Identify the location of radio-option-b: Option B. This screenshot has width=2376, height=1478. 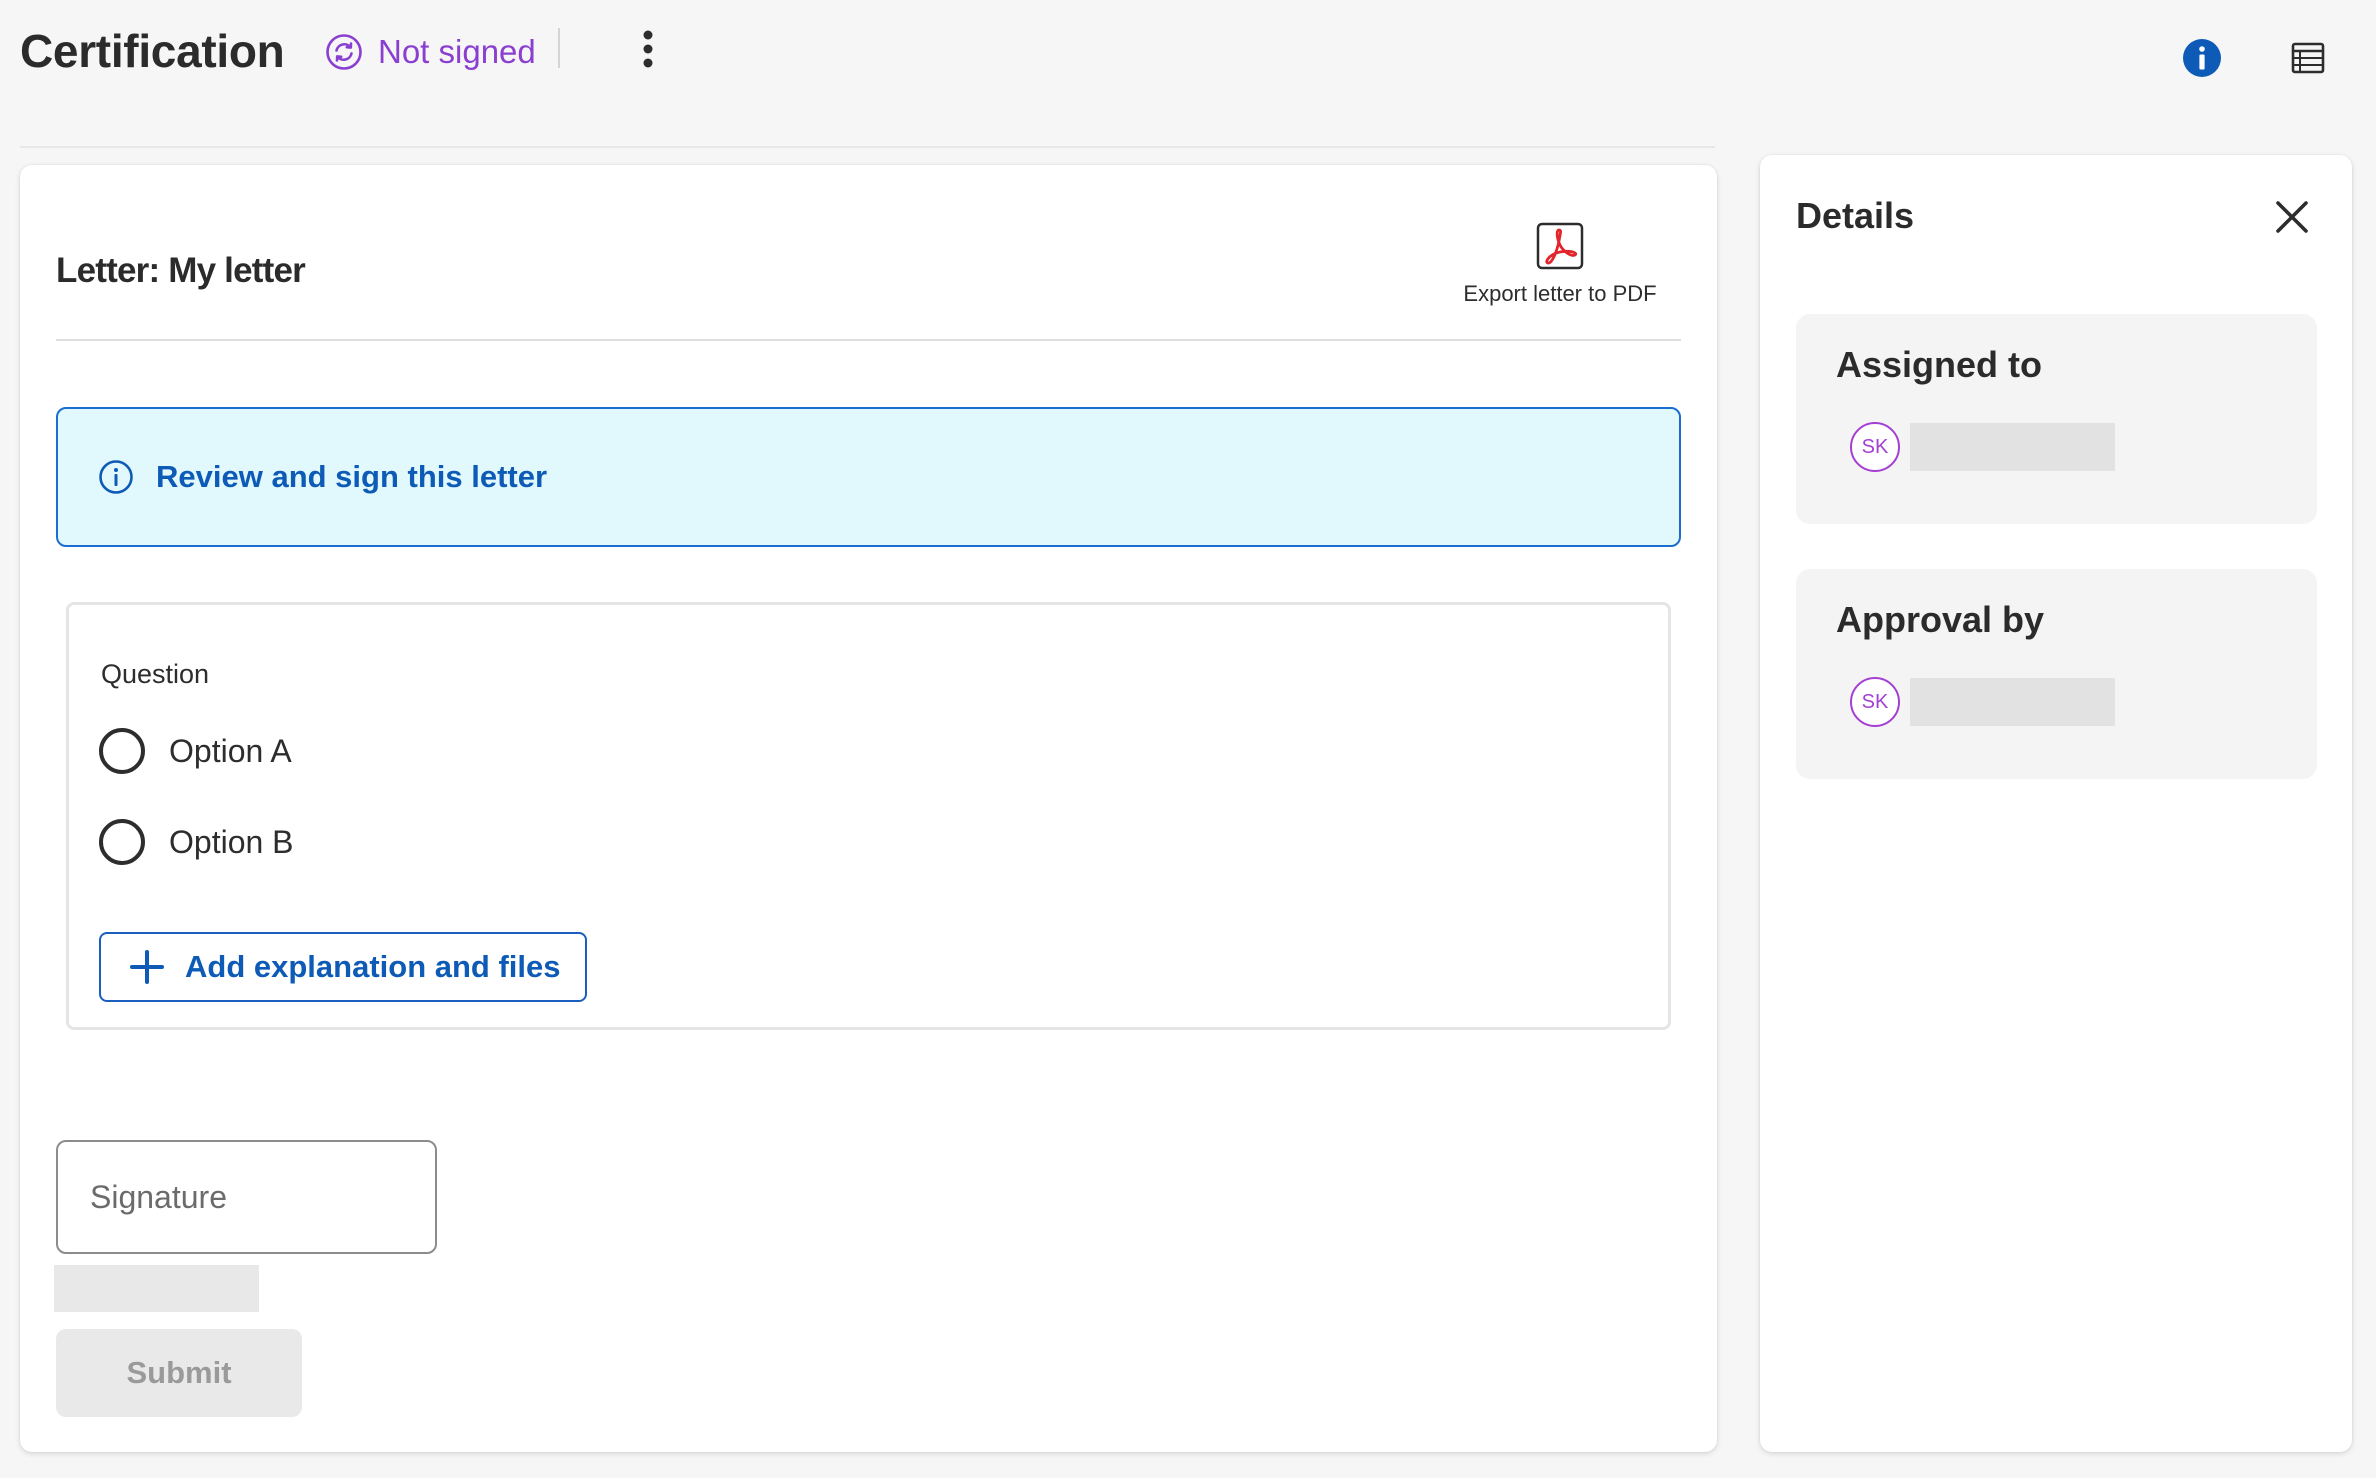
(196, 842).